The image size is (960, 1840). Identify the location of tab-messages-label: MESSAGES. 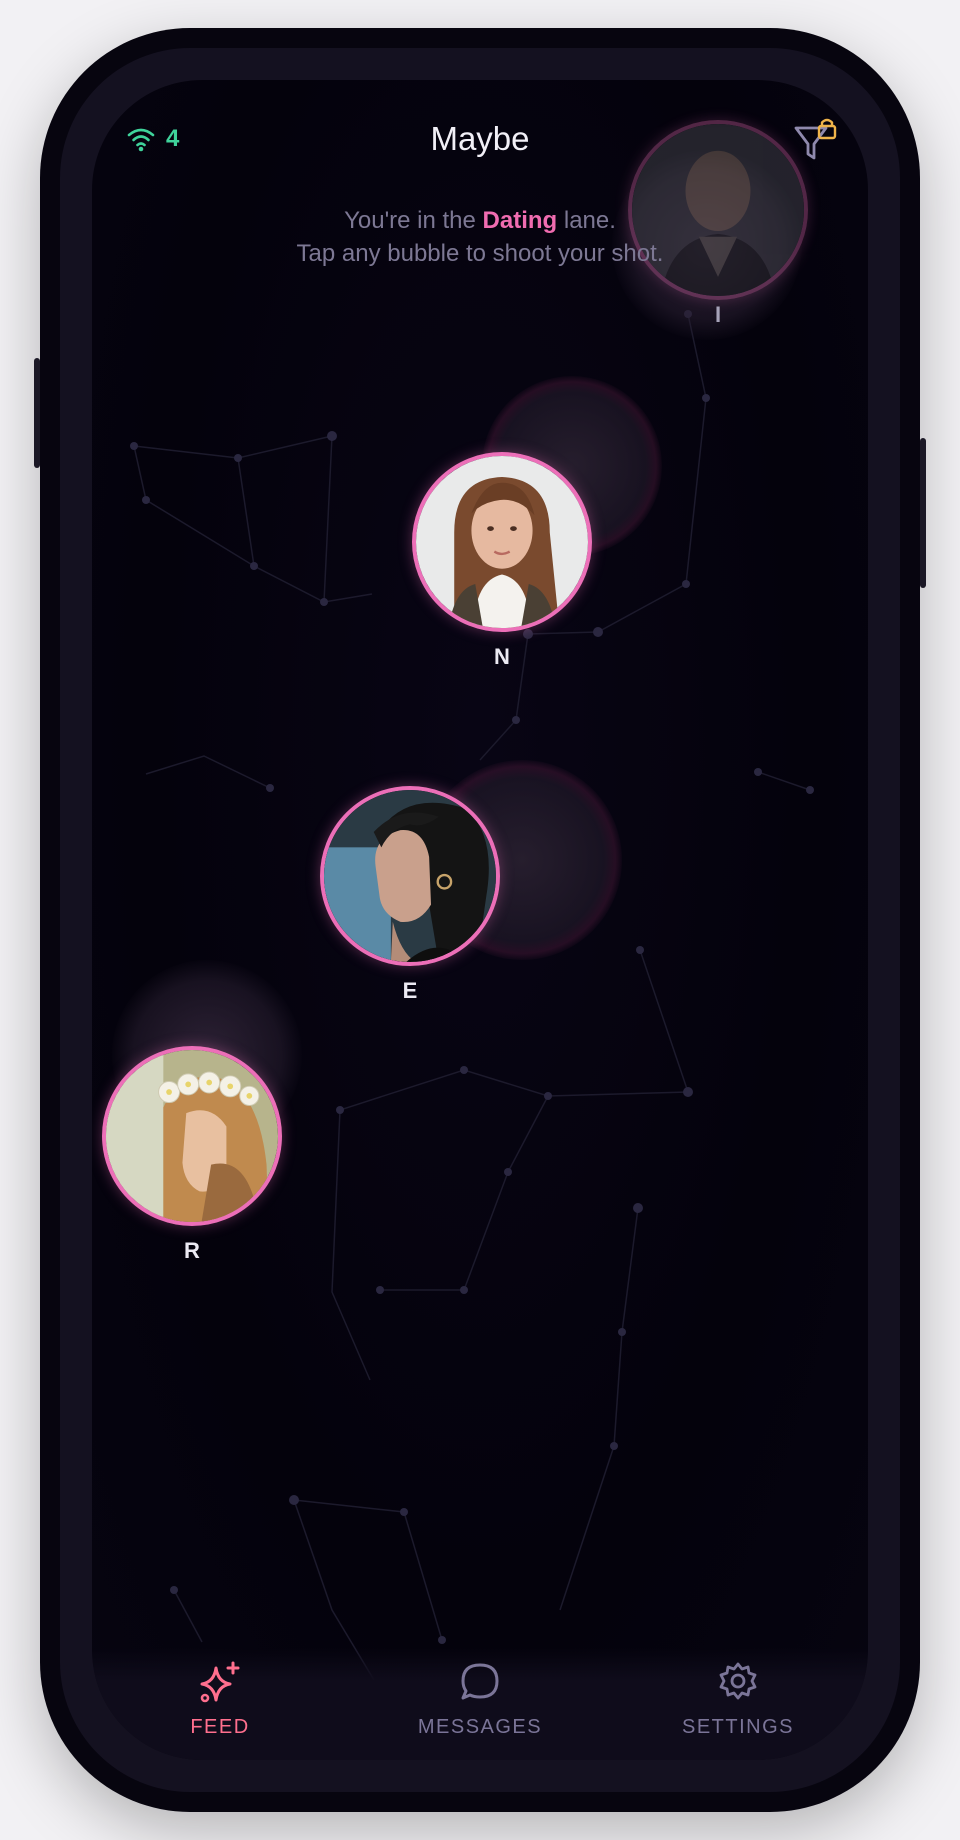
(480, 1727).